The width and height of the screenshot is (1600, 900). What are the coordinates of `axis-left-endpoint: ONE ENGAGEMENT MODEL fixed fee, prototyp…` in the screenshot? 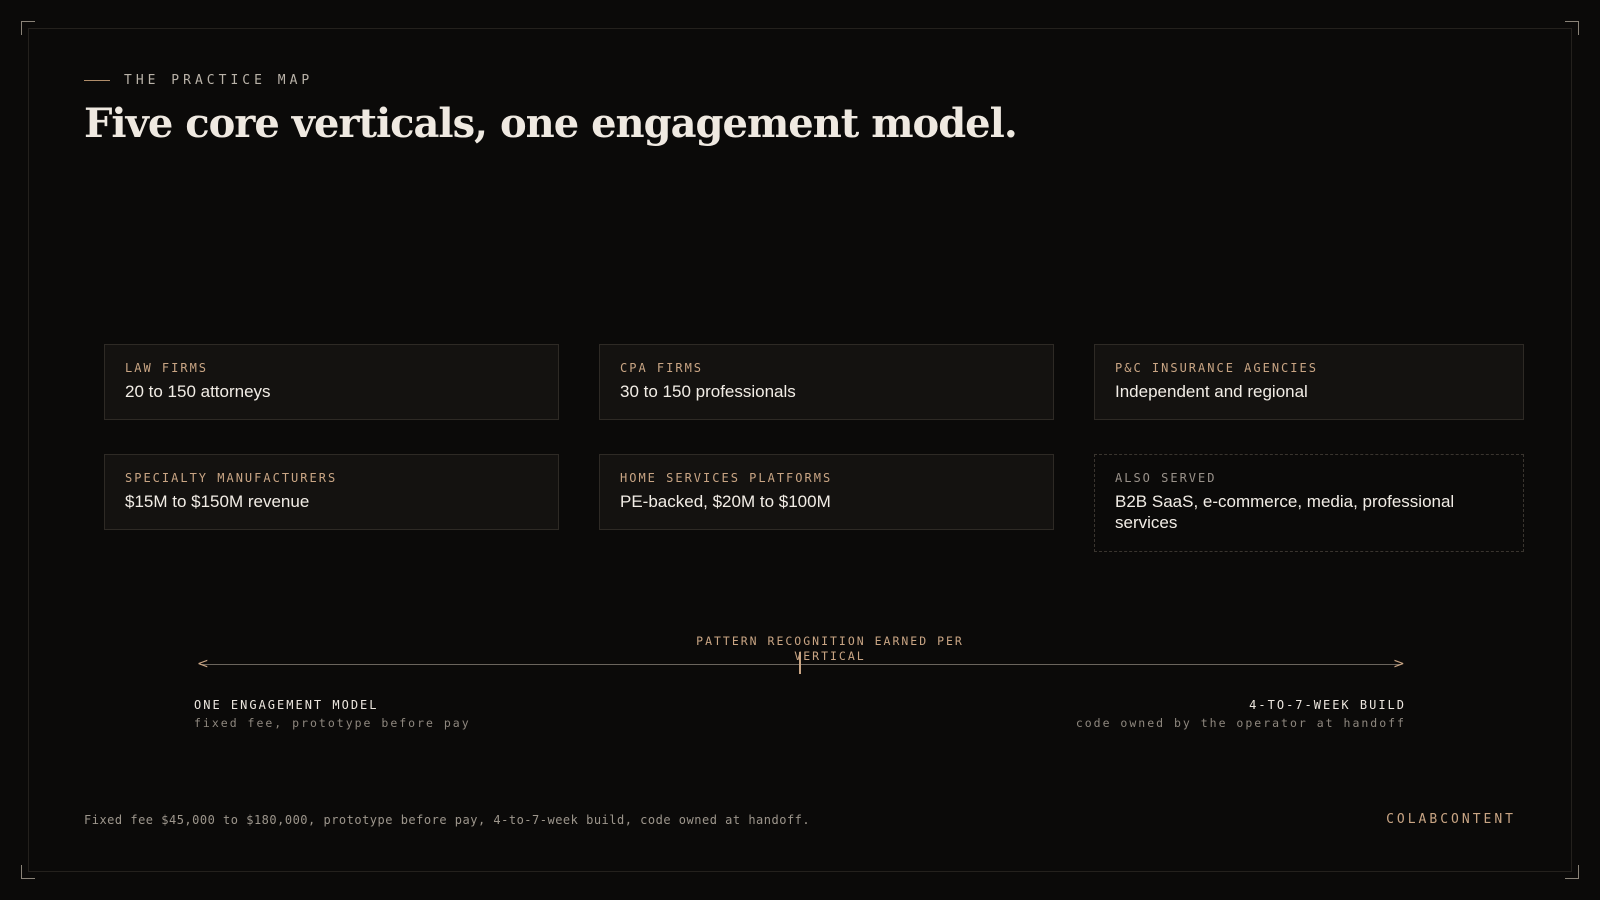 It's located at (332, 714).